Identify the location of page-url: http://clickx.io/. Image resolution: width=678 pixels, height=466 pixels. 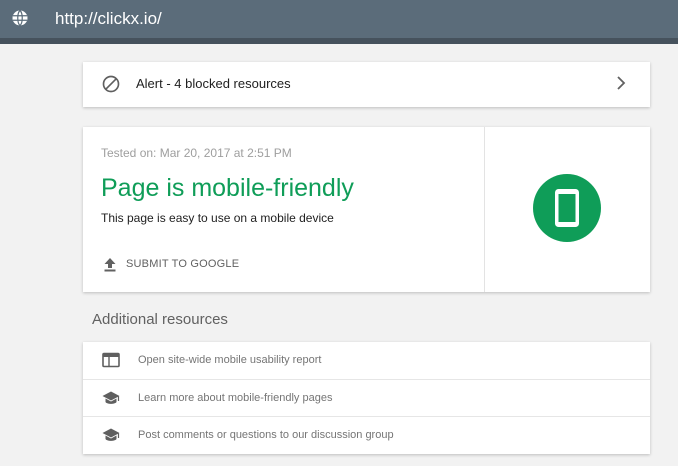
(108, 18).